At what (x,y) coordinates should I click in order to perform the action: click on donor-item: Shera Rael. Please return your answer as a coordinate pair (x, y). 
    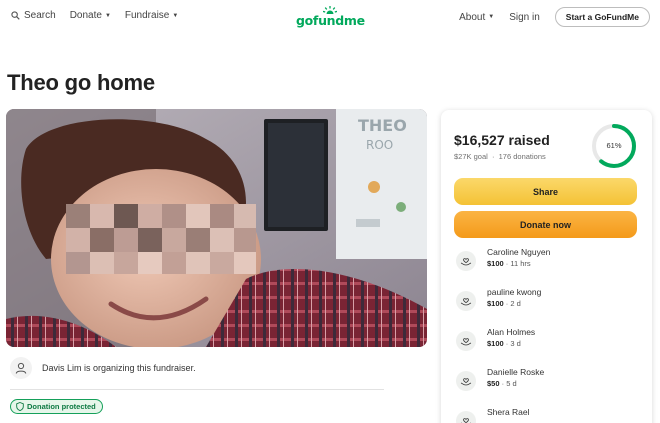
    Looking at the image, I should click on (546, 415).